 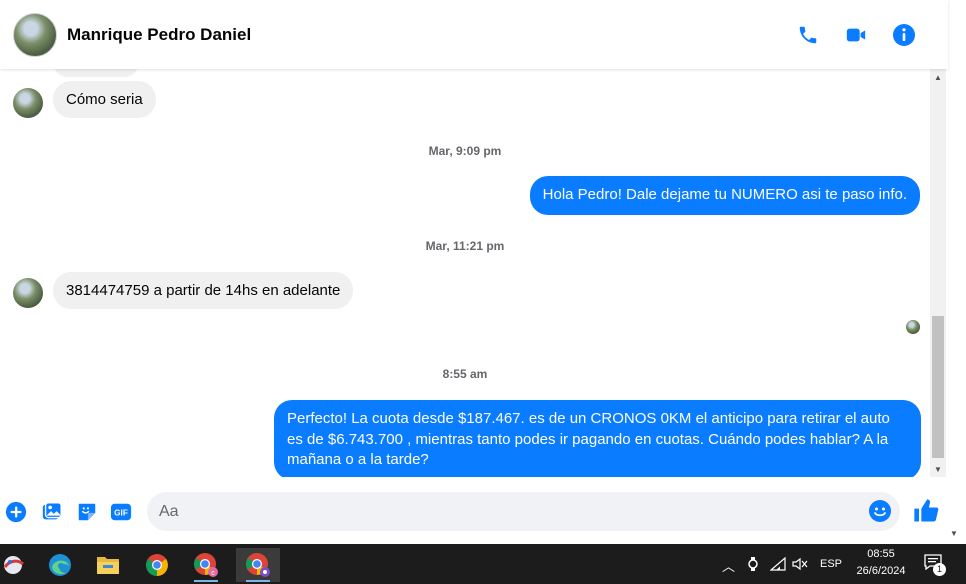 I want to click on plus-icon, so click(x=16, y=512).